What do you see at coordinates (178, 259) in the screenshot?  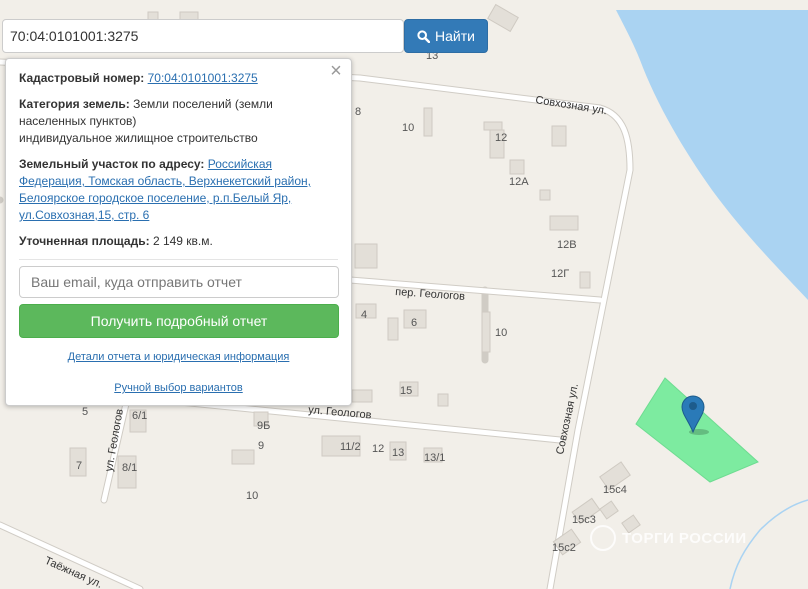 I see `divider` at bounding box center [178, 259].